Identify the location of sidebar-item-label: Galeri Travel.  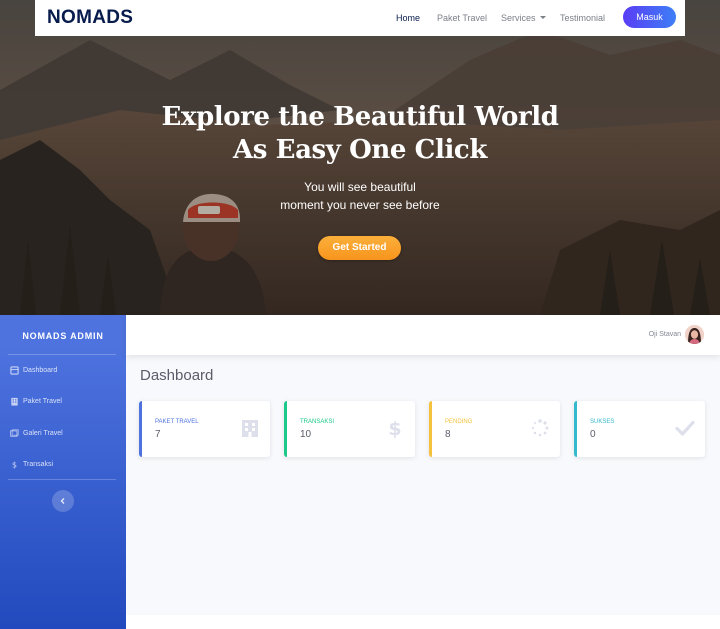
(43, 433).